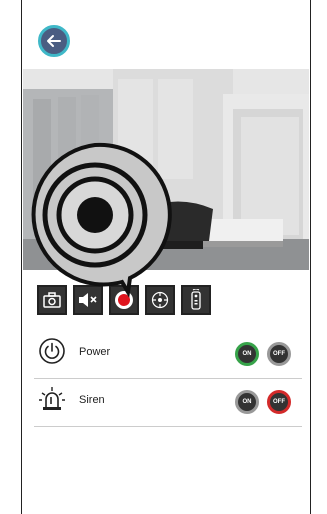 This screenshot has width=327, height=514. What do you see at coordinates (168, 354) in the screenshot?
I see `power-row: Power ON OFF` at bounding box center [168, 354].